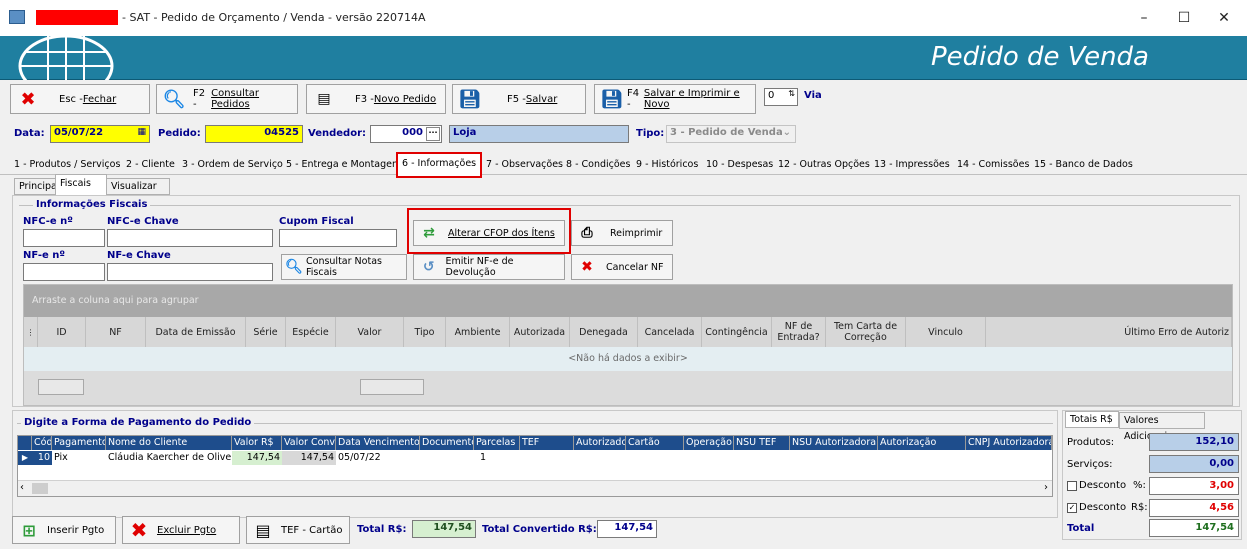  Describe the element at coordinates (433, 134) in the screenshot. I see `ellipsis-icon: ···` at that location.